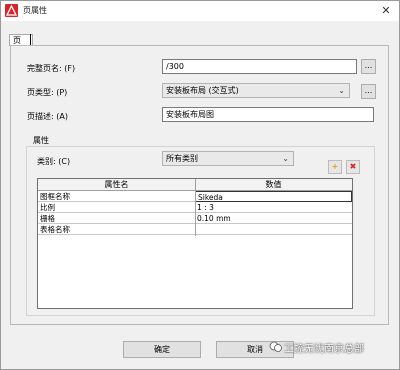  Describe the element at coordinates (256, 90) in the screenshot. I see `page-type-select: 安装板布局 (交互式) ⌄` at that location.